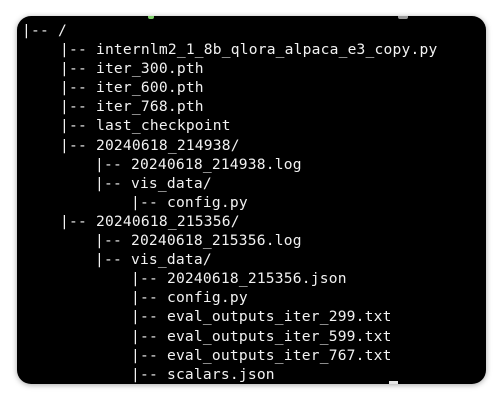  I want to click on tree-entry-name: eval_outputs_iter_299.txt, so click(279, 316).